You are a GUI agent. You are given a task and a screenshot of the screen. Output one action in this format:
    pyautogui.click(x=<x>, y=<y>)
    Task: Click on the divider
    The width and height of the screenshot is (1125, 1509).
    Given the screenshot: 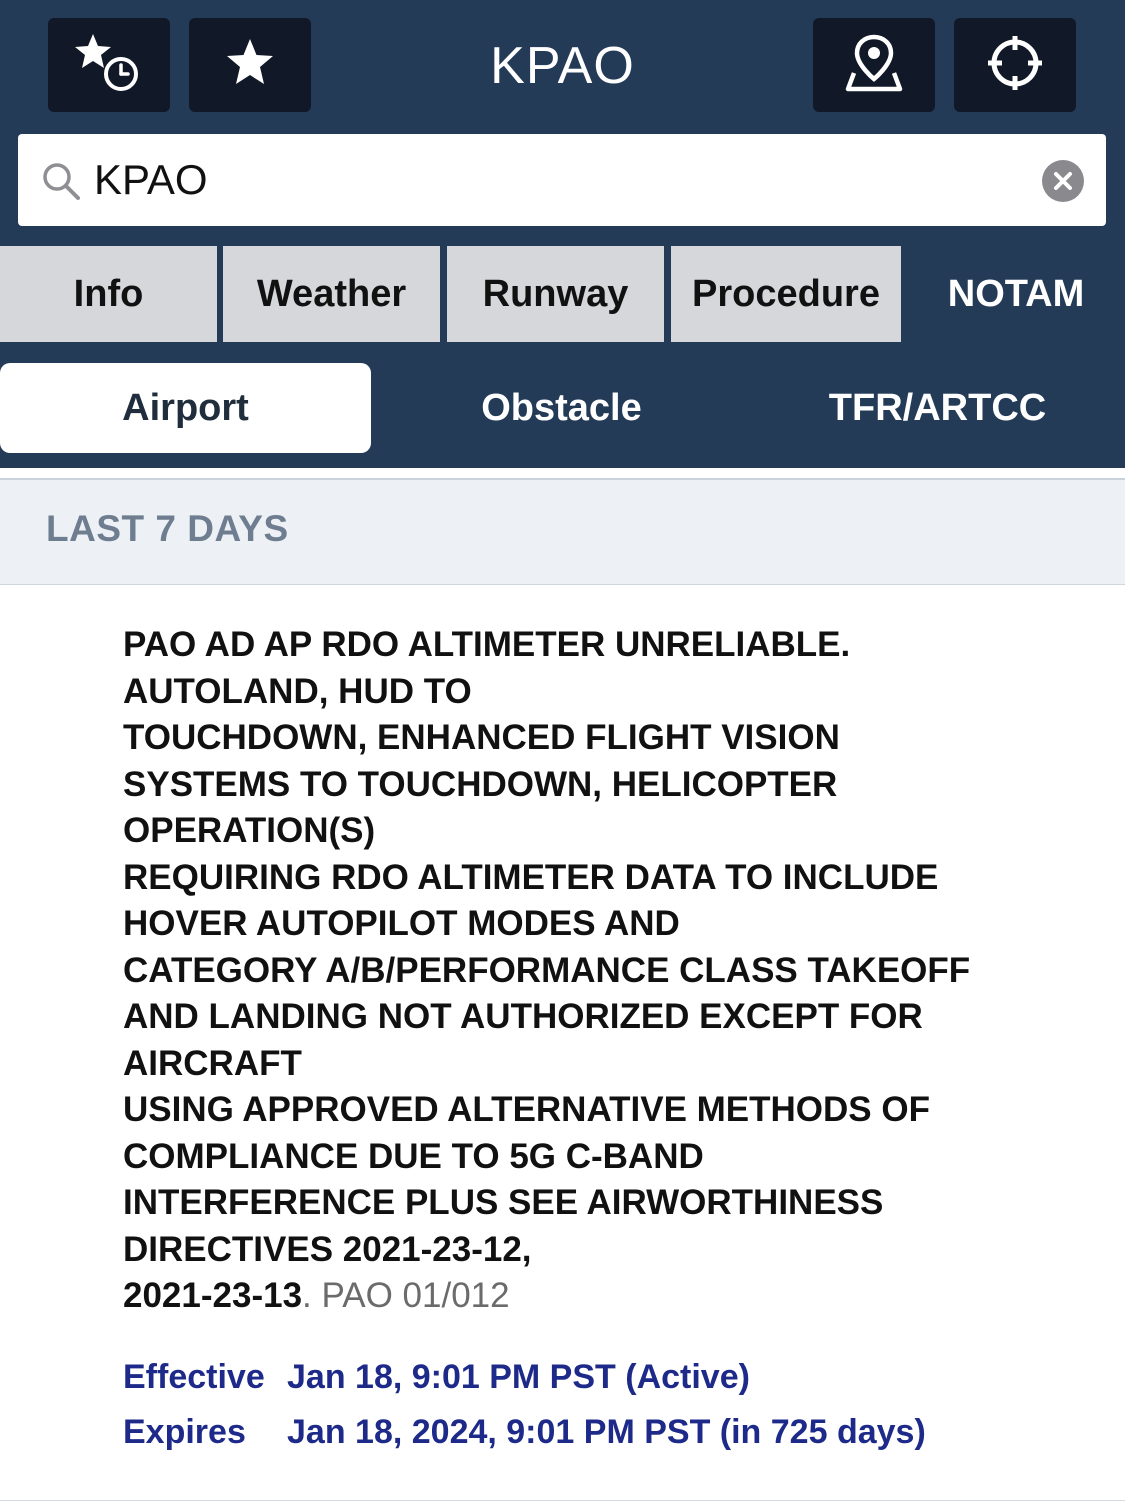 What is the action you would take?
    pyautogui.click(x=562, y=1500)
    